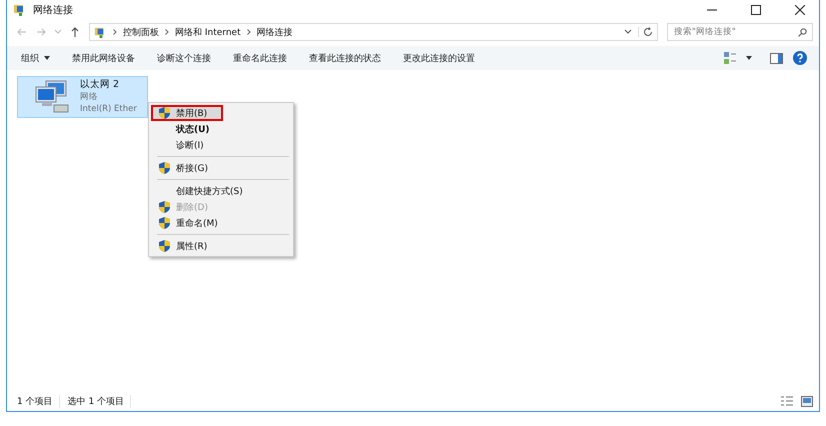  What do you see at coordinates (776, 58) in the screenshot?
I see `preview-pane-icon` at bounding box center [776, 58].